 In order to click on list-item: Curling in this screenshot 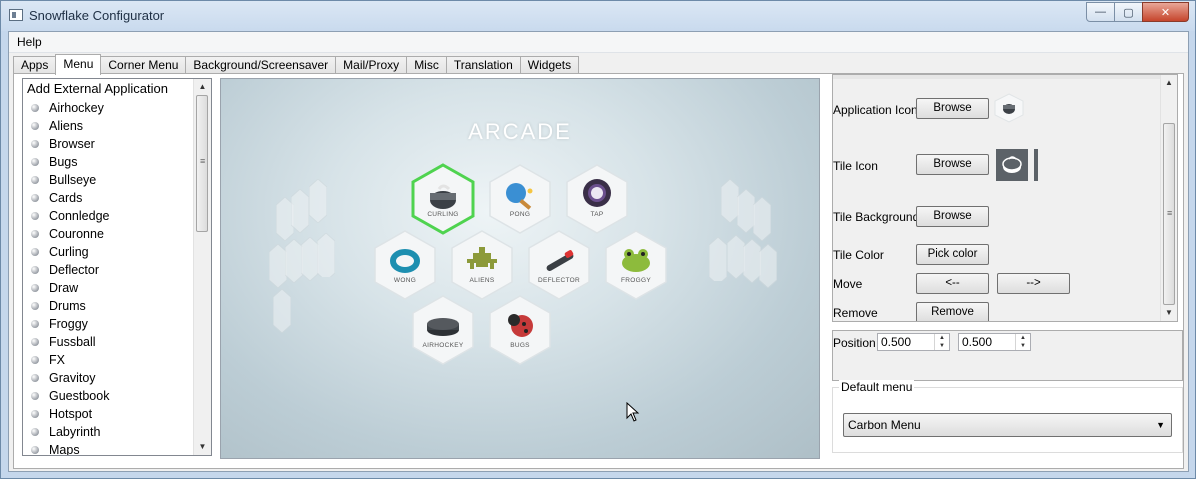, I will do `click(109, 252)`.